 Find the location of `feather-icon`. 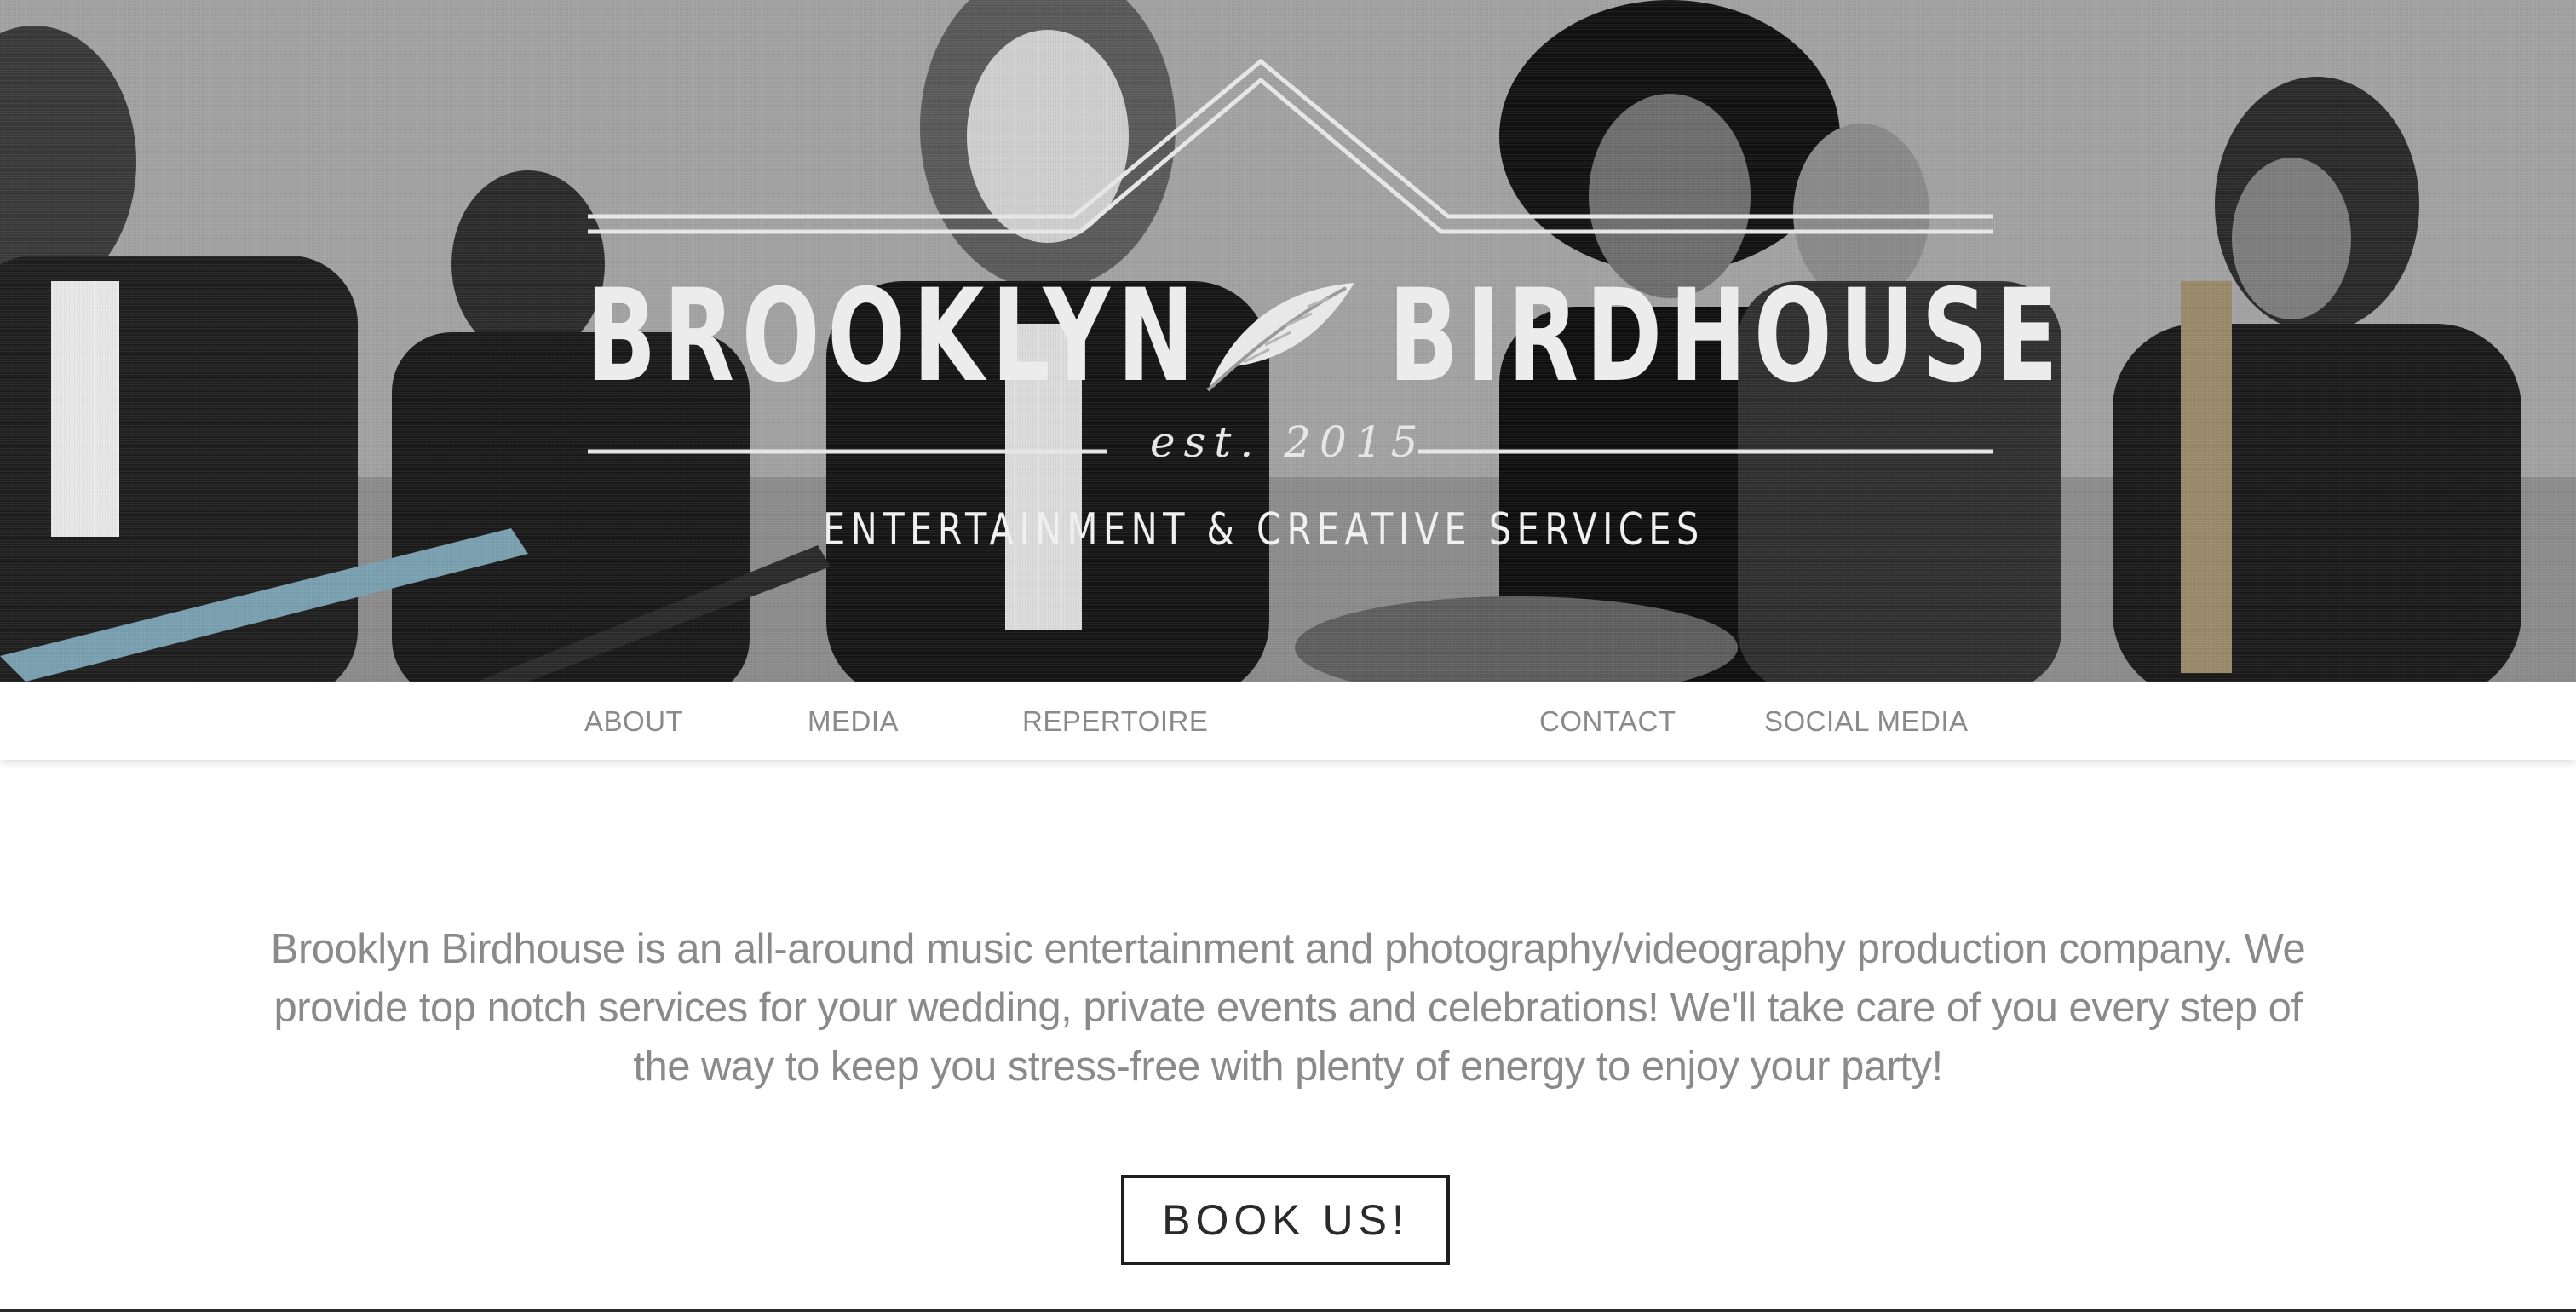

feather-icon is located at coordinates (1280, 337).